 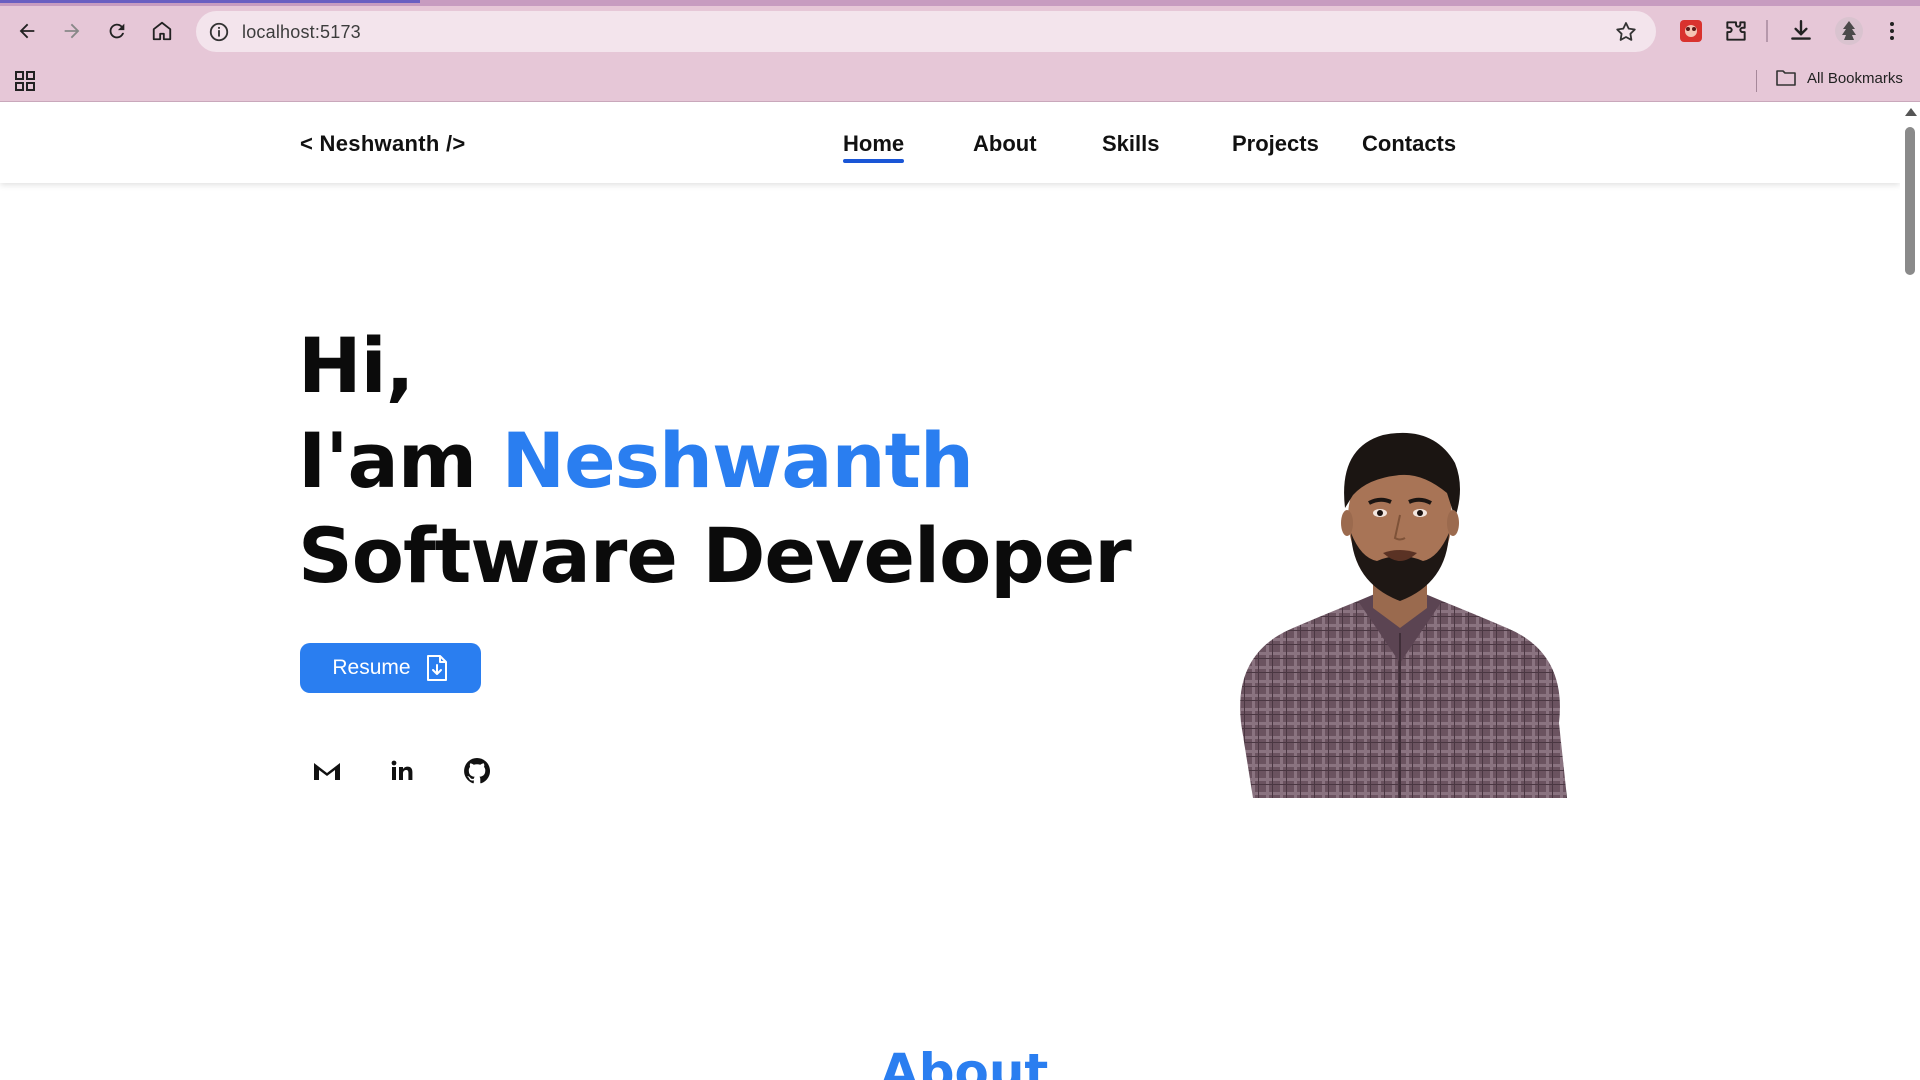 I want to click on page-scrollbar, so click(x=1910, y=591).